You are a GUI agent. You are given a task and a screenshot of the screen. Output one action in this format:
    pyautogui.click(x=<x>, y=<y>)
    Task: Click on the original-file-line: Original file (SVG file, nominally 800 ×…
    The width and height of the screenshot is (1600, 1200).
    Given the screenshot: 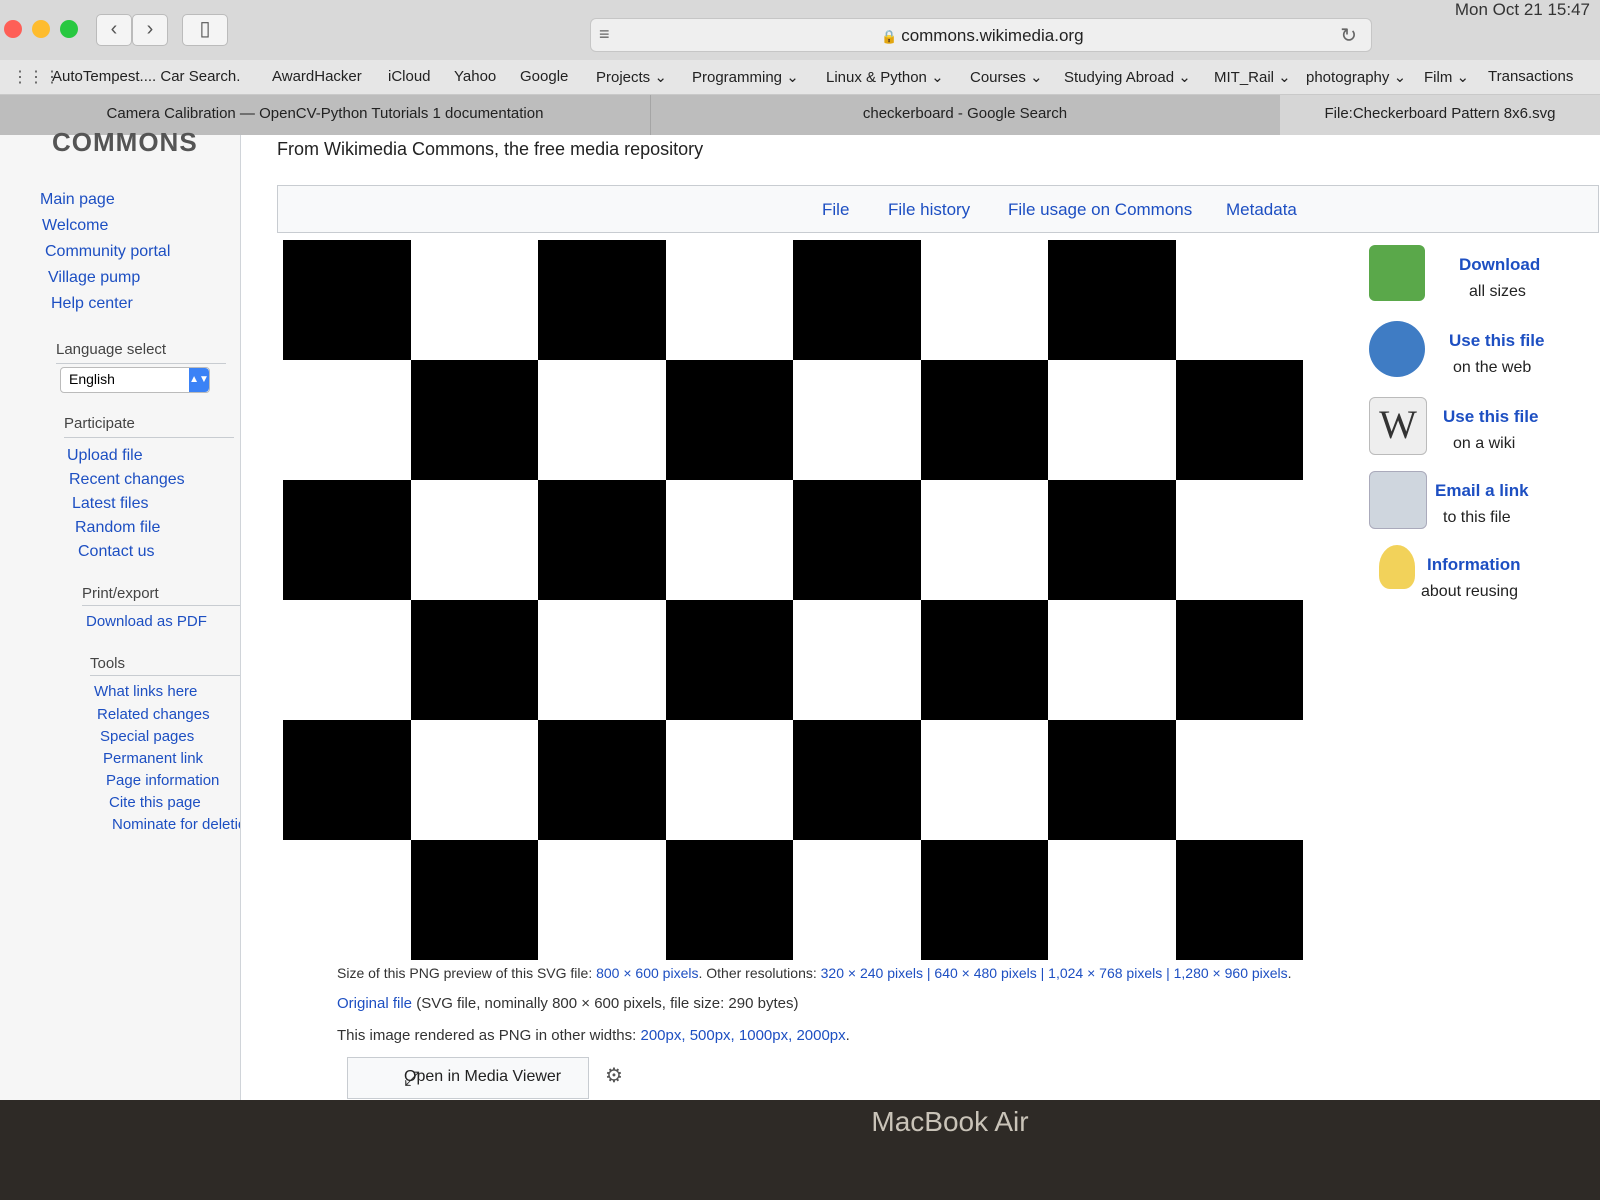 What is the action you would take?
    pyautogui.click(x=567, y=1003)
    